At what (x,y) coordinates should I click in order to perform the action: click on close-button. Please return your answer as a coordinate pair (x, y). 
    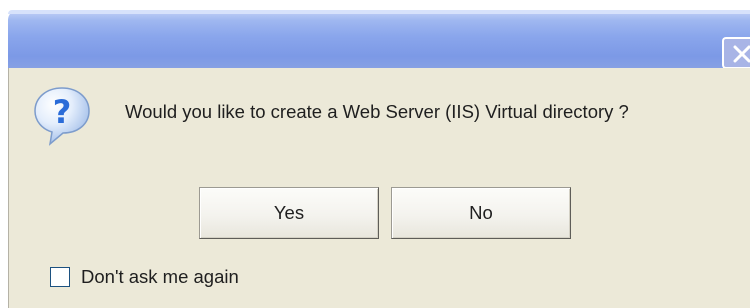
    Looking at the image, I should click on (736, 53).